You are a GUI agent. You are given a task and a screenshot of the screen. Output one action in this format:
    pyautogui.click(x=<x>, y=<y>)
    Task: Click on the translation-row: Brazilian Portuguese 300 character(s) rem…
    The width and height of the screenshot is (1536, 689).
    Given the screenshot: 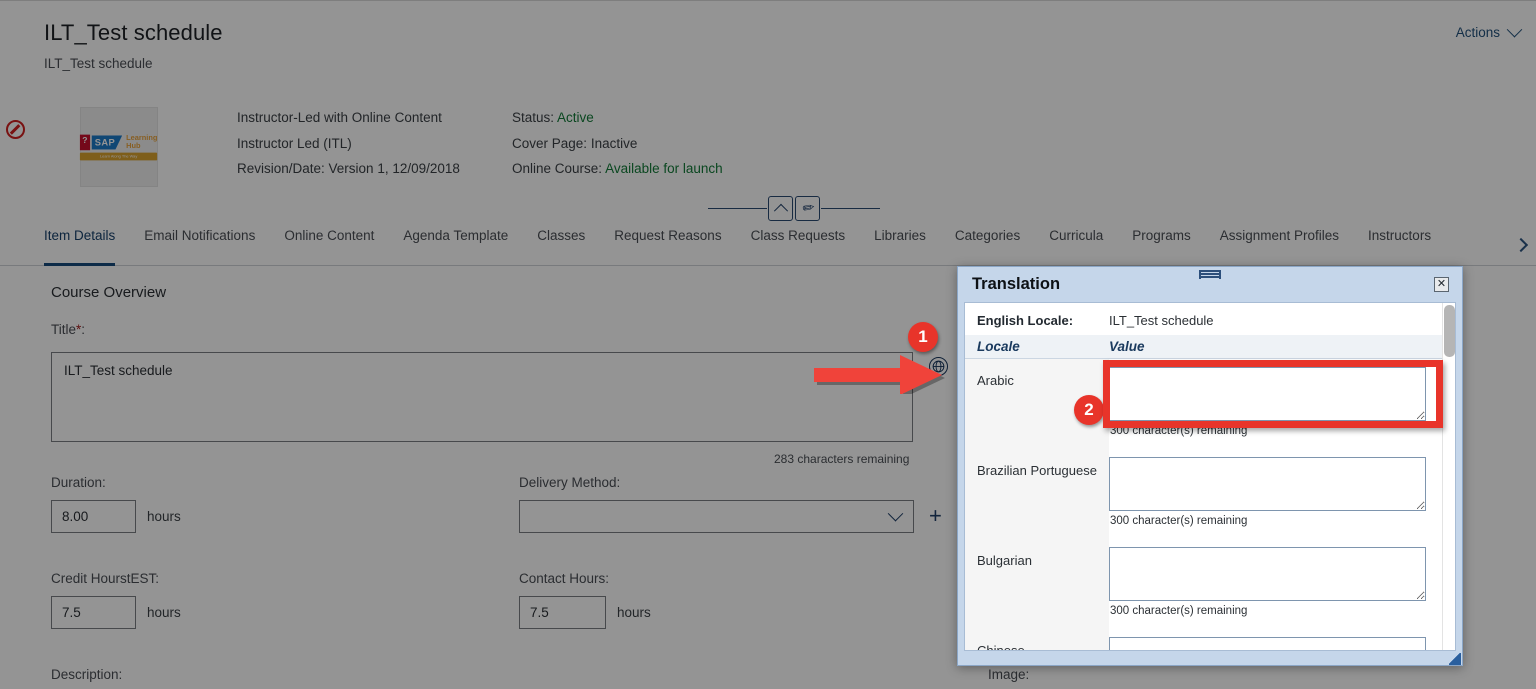 What is the action you would take?
    pyautogui.click(x=1203, y=494)
    